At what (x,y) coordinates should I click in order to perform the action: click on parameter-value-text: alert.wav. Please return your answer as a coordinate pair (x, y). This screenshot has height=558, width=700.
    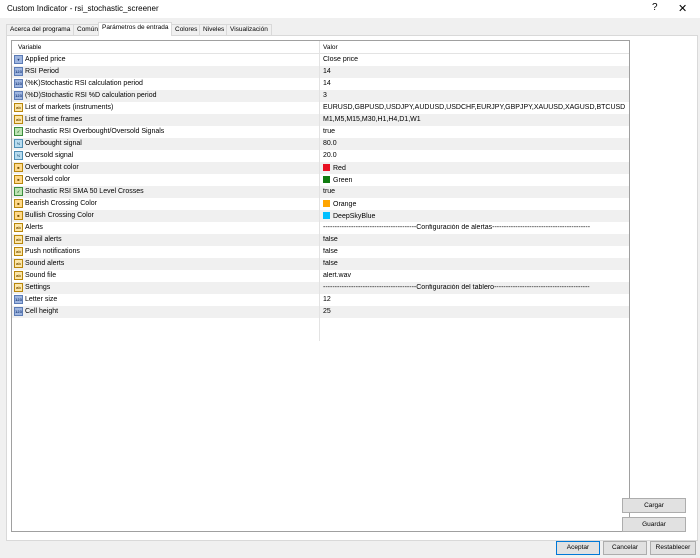
    Looking at the image, I should click on (337, 275).